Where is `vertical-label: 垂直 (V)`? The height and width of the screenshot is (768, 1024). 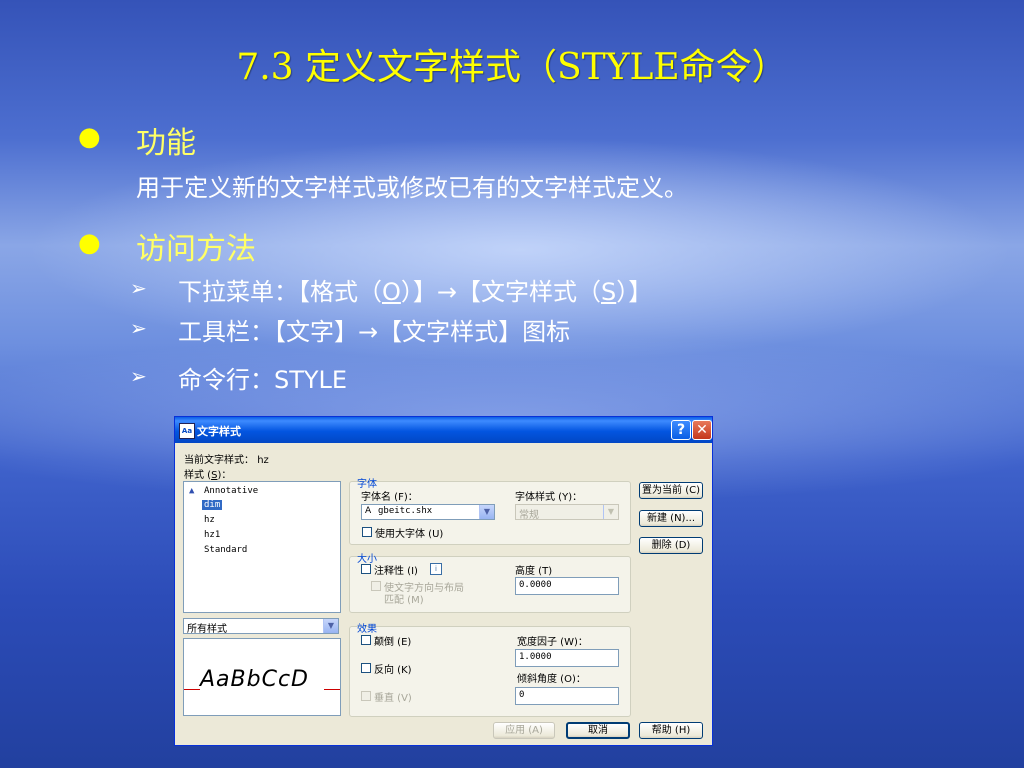 vertical-label: 垂直 (V) is located at coordinates (393, 698).